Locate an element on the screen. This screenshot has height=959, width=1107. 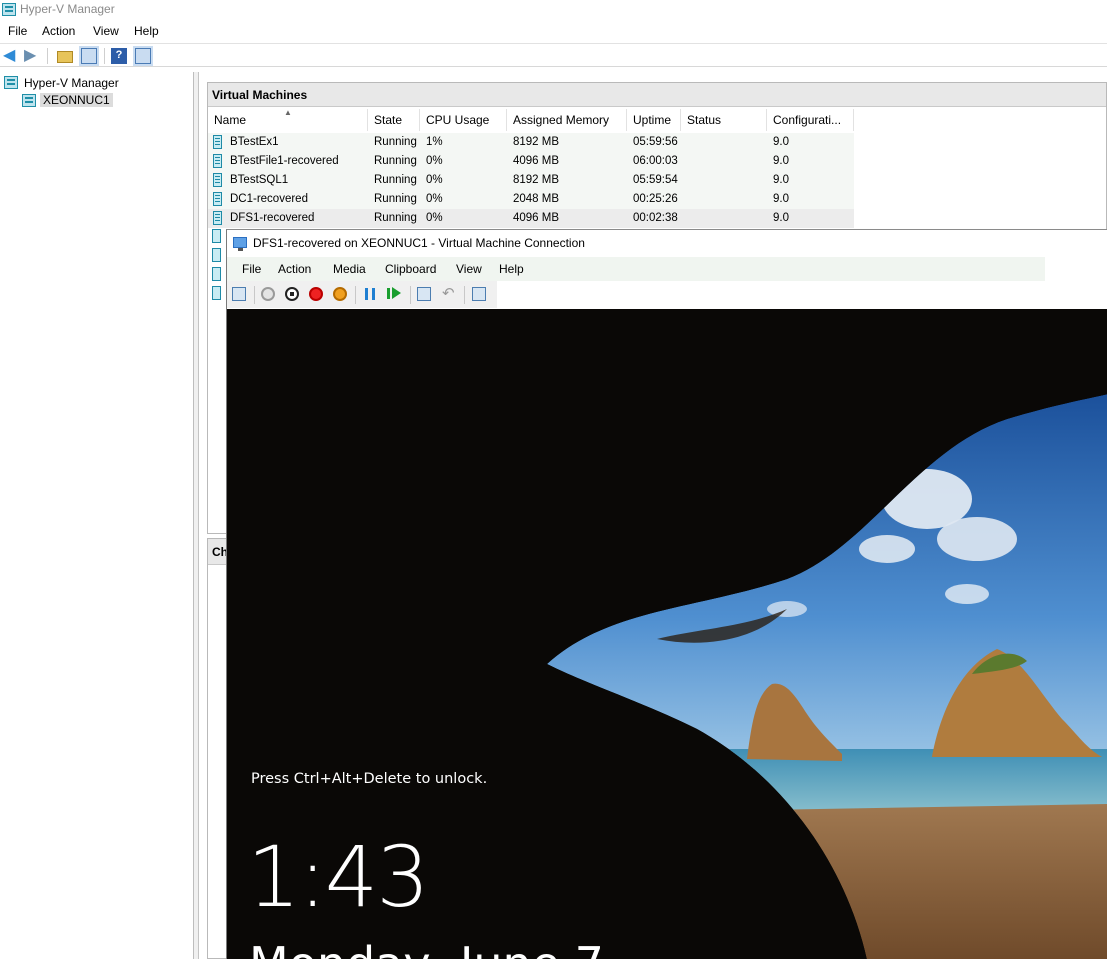
vmc-menu-help: Help is located at coordinates (511, 269).